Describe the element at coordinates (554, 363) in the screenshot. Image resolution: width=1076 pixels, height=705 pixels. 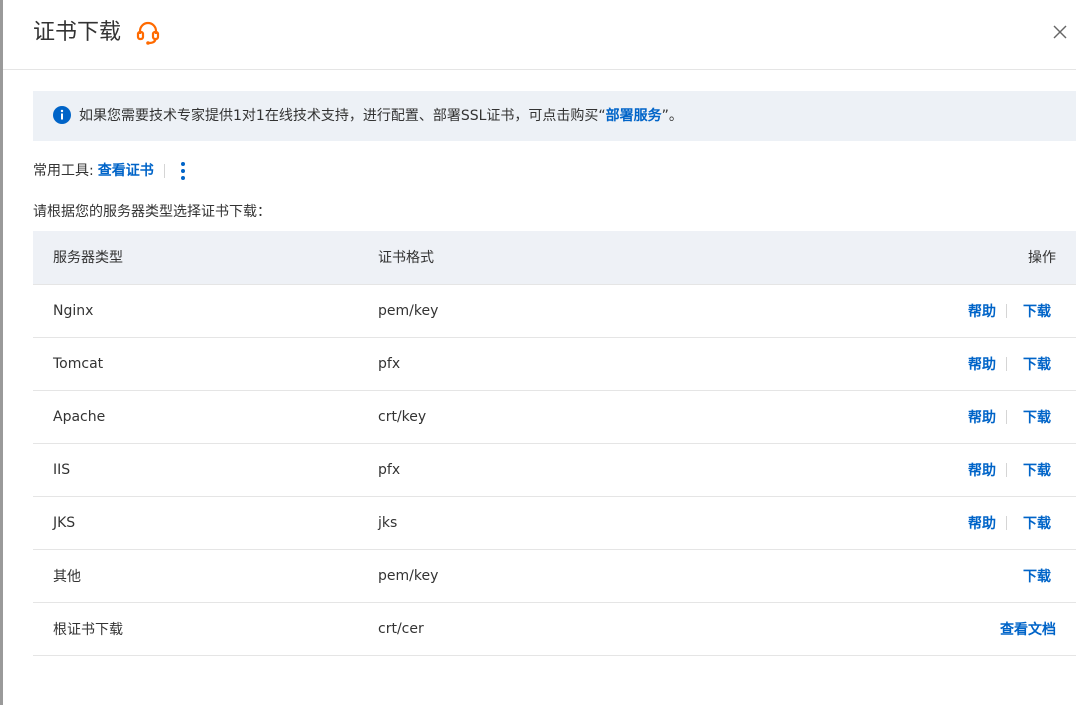
I see `table-row: Tomcat pfx 帮助 下载` at that location.